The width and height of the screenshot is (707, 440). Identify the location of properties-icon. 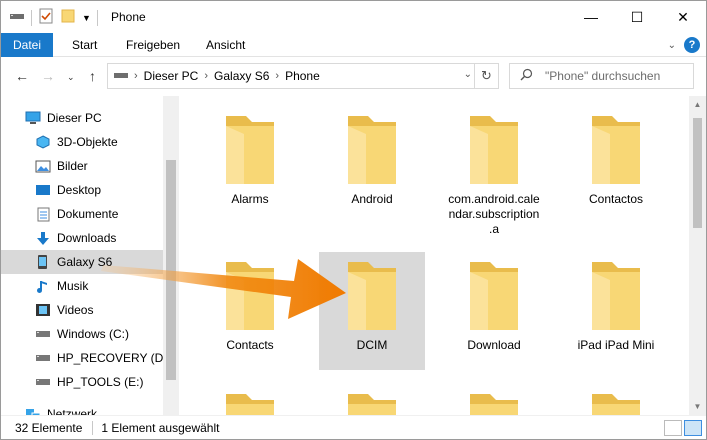
(46, 17).